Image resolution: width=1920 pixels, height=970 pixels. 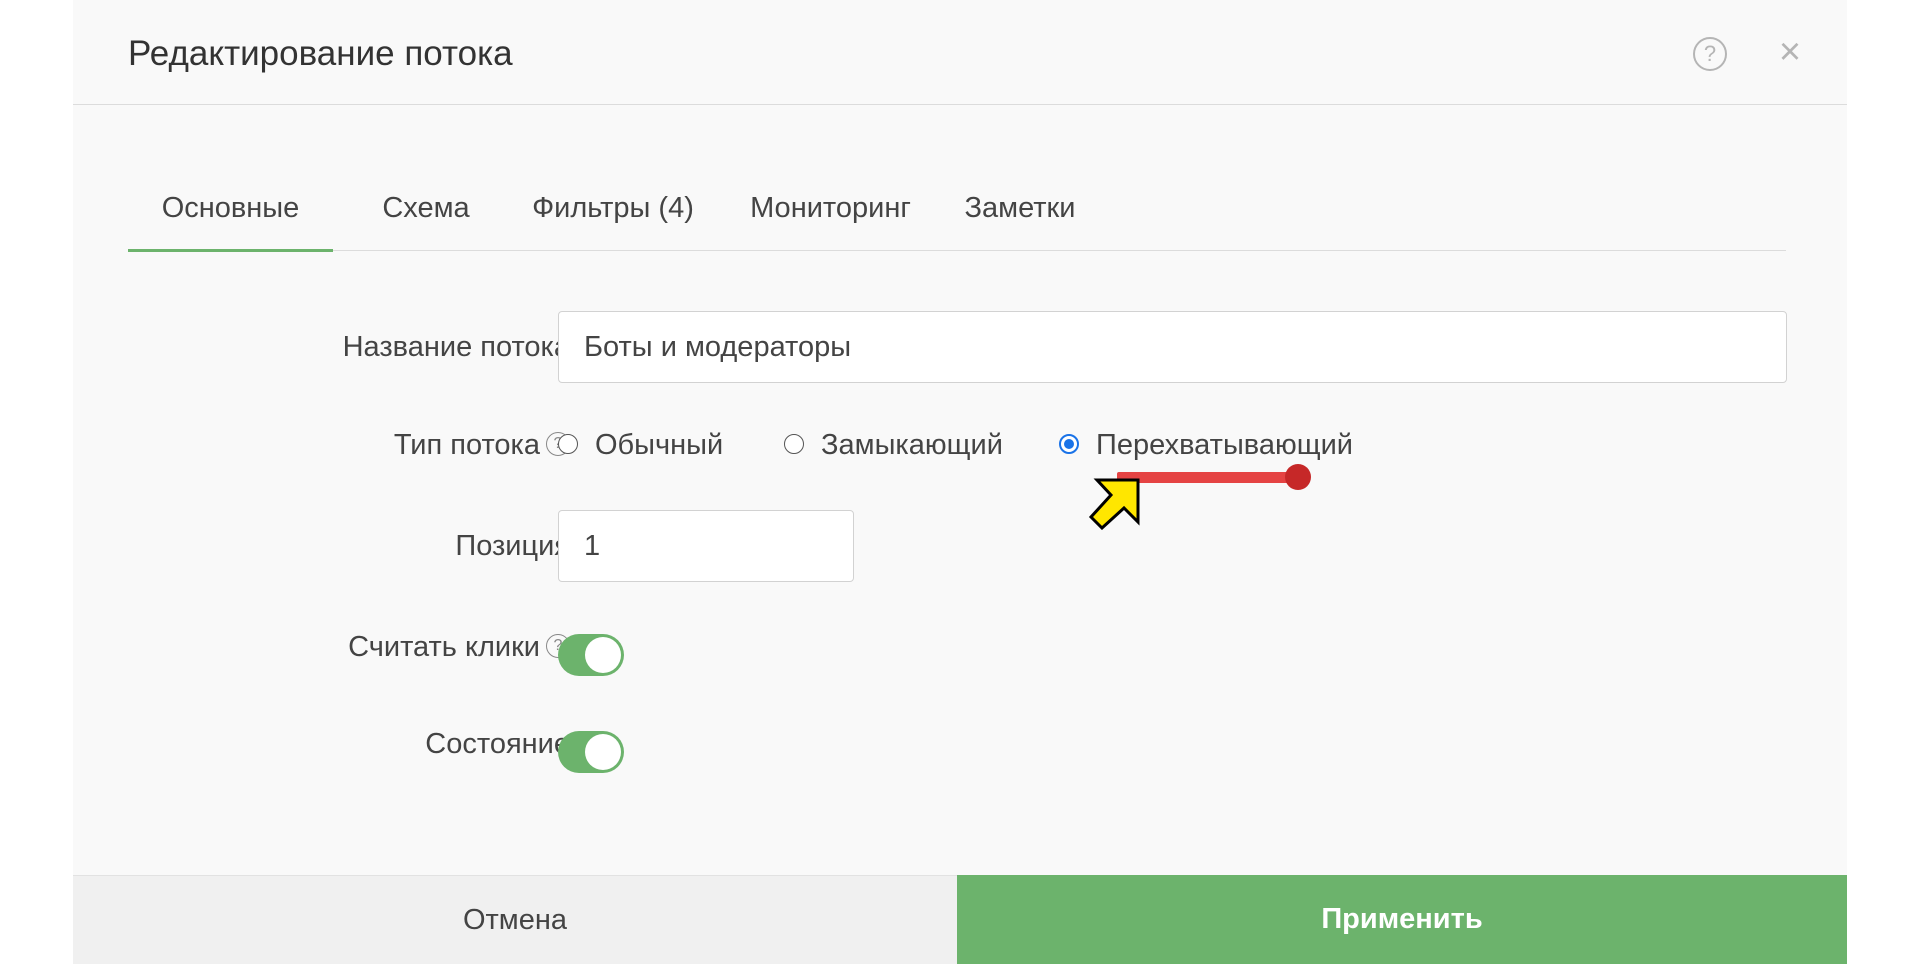 I want to click on cancel-button: Отмена, so click(x=515, y=919).